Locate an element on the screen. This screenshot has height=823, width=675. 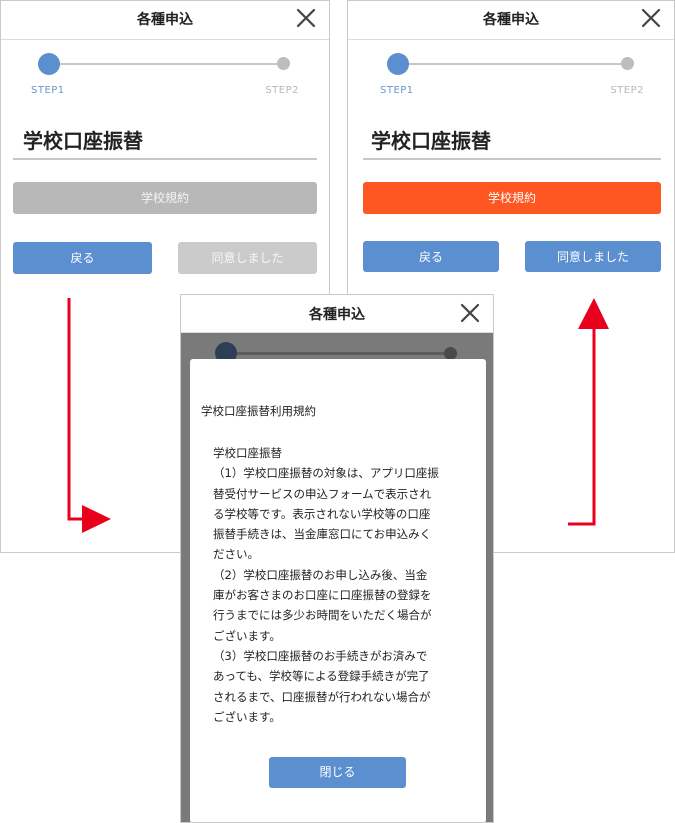
header-title: 各種申込 is located at coordinates (337, 315).